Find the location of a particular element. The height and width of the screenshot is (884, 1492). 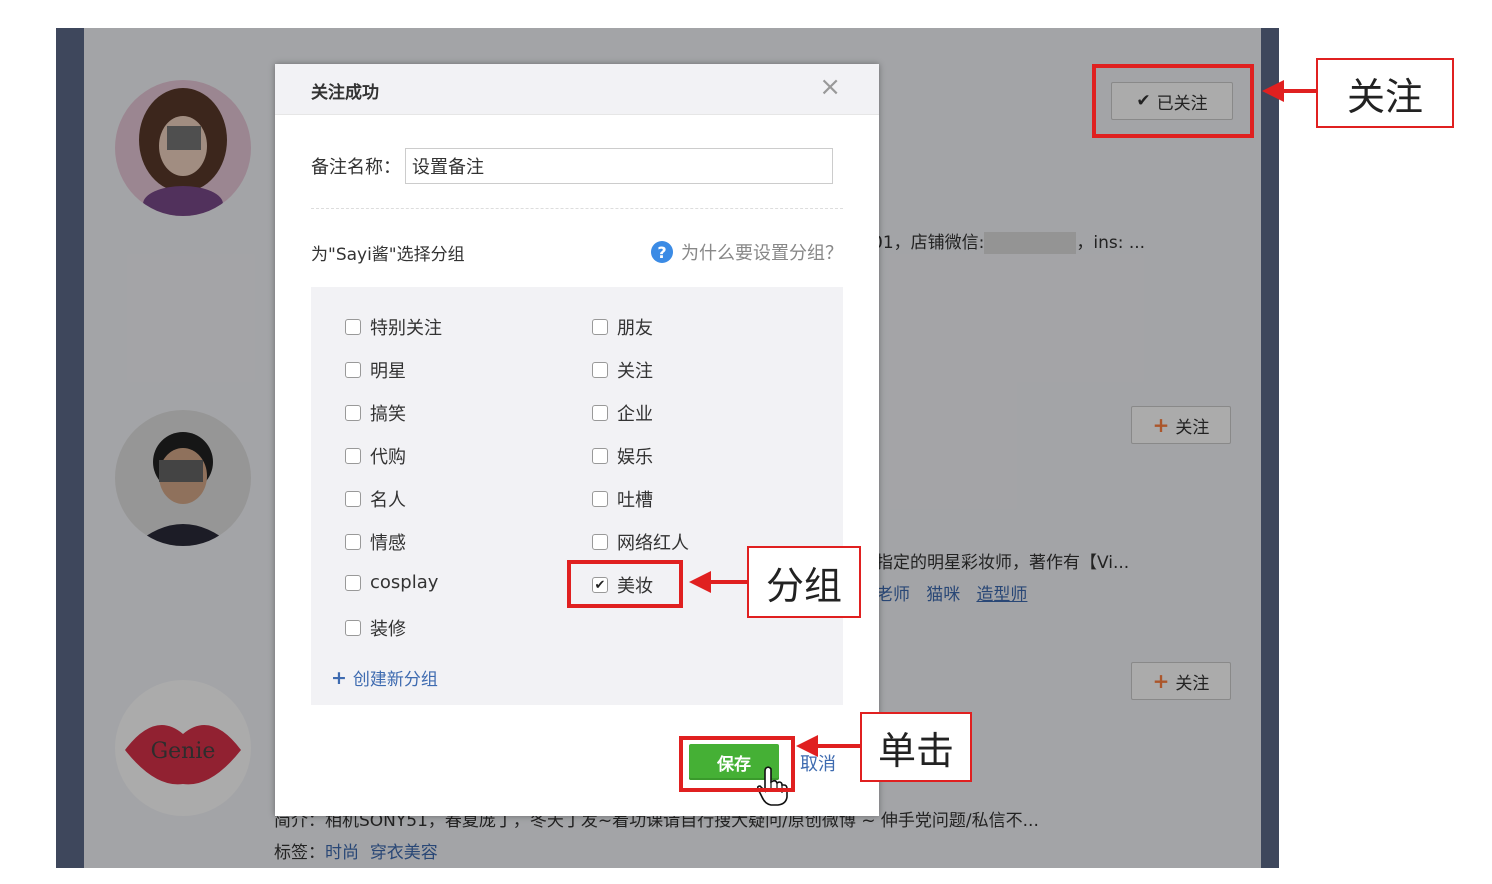

divider is located at coordinates (577, 208).